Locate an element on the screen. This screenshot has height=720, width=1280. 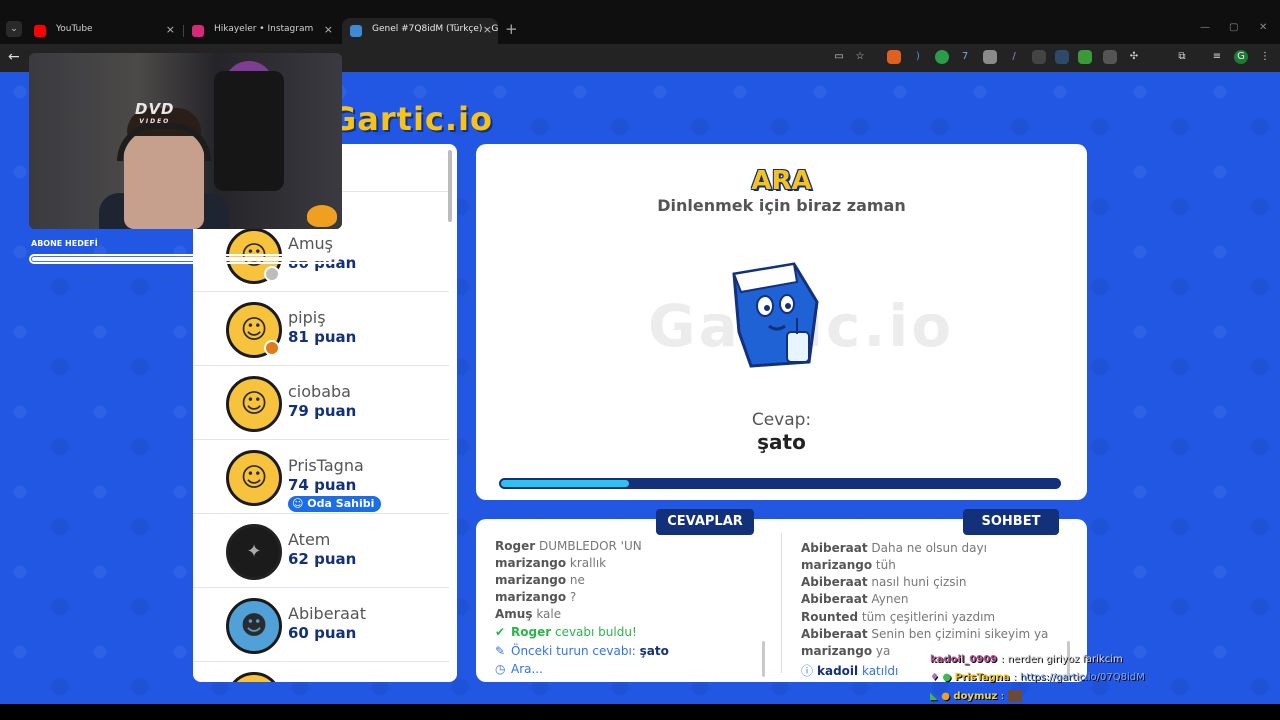
stream-chat-user: doymuz is located at coordinates (975, 696).